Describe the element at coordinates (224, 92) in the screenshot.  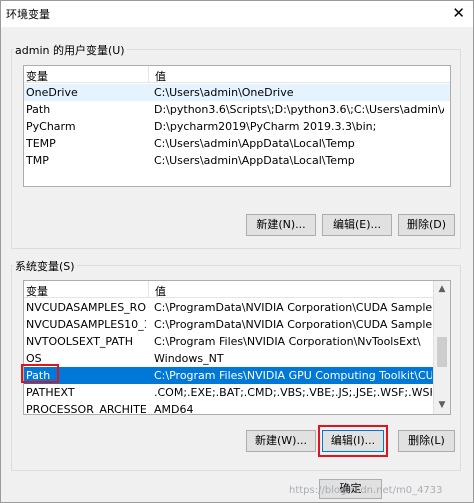
I see `var-value: C:\Users\admin\OneDrive` at that location.